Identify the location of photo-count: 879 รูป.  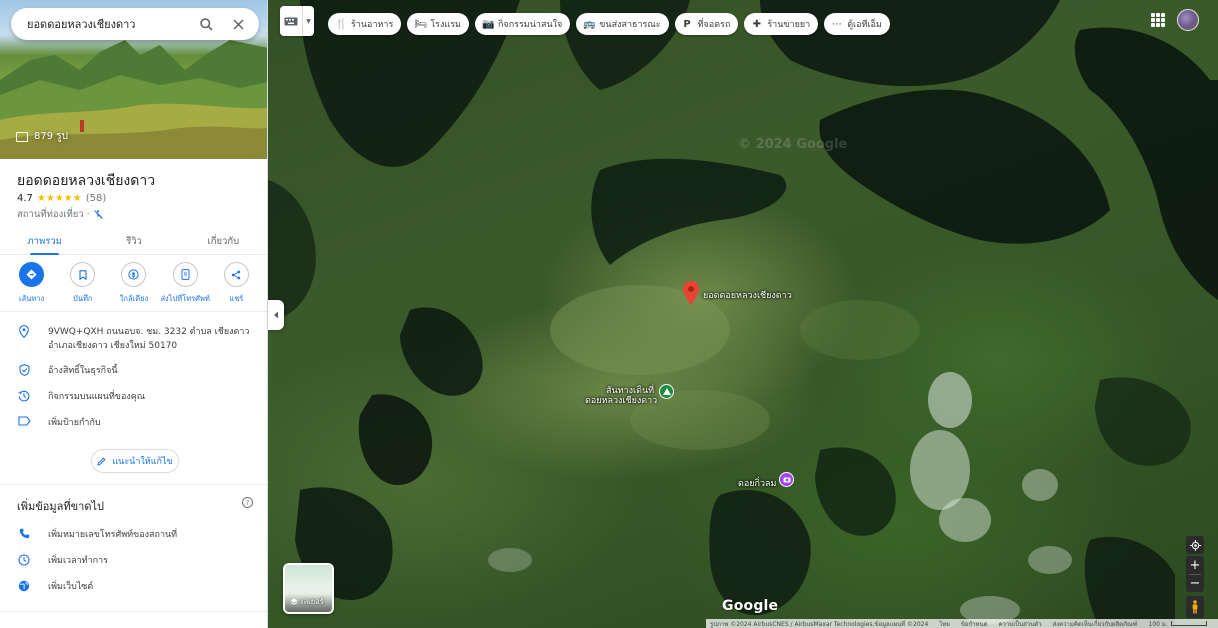
(42, 136).